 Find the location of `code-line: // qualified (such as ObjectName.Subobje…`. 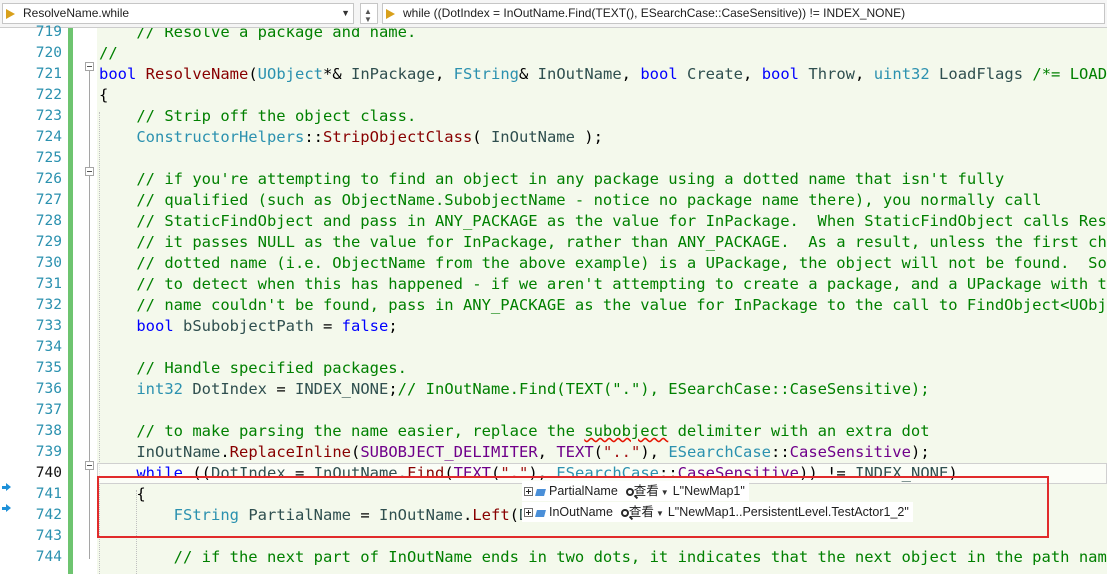

code-line: // qualified (such as ObjectName.Subobje… is located at coordinates (570, 200).